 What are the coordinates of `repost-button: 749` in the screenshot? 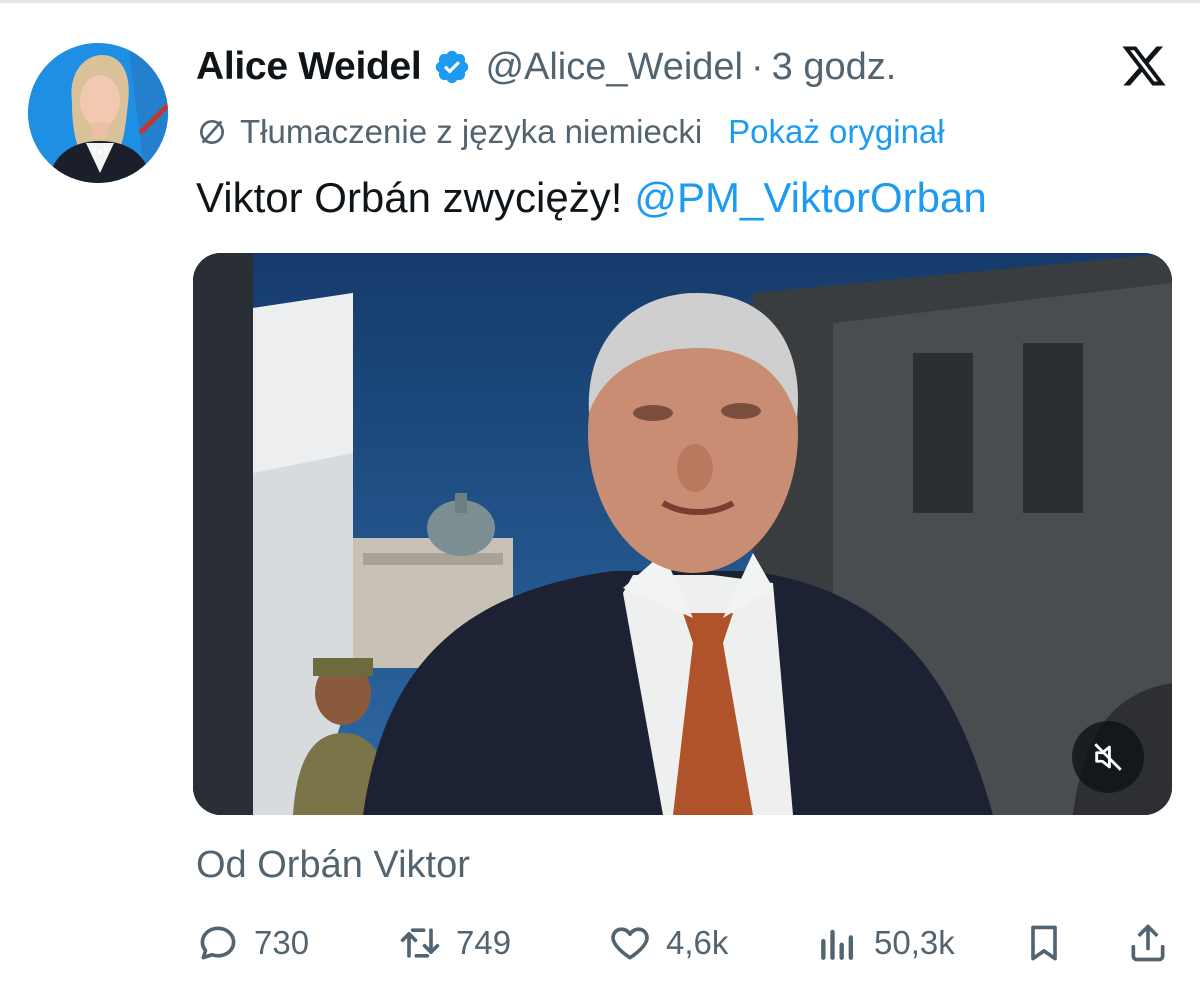 It's located at (454, 943).